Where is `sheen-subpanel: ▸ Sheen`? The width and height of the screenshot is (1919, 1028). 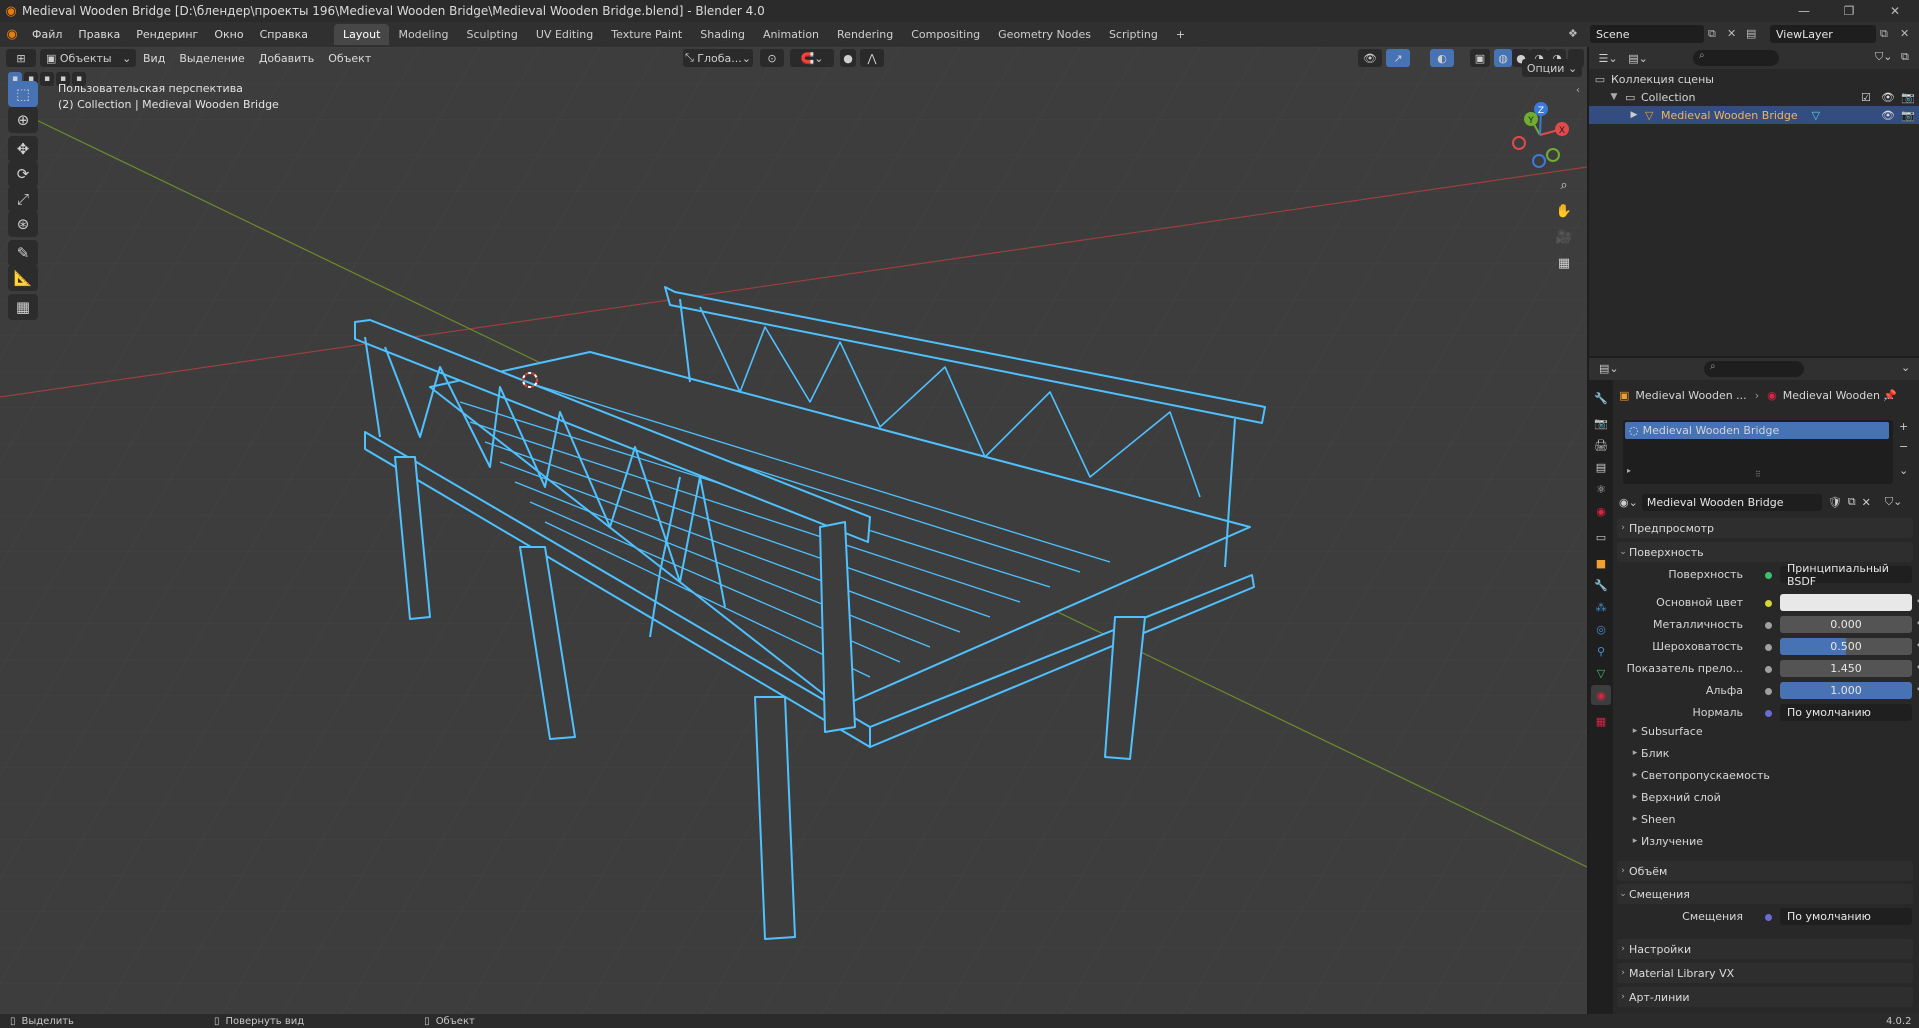 sheen-subpanel: ▸ Sheen is located at coordinates (1769, 819).